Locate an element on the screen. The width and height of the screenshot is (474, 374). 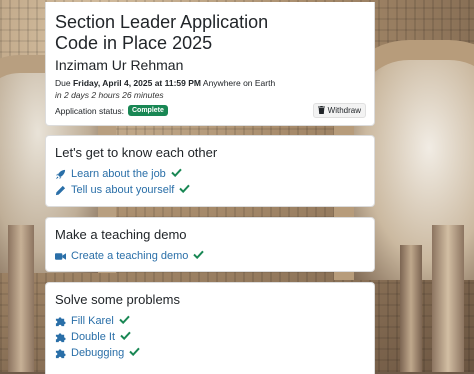
due-date: Friday, April 4, 2025 at 11:59 PM is located at coordinates (136, 83).